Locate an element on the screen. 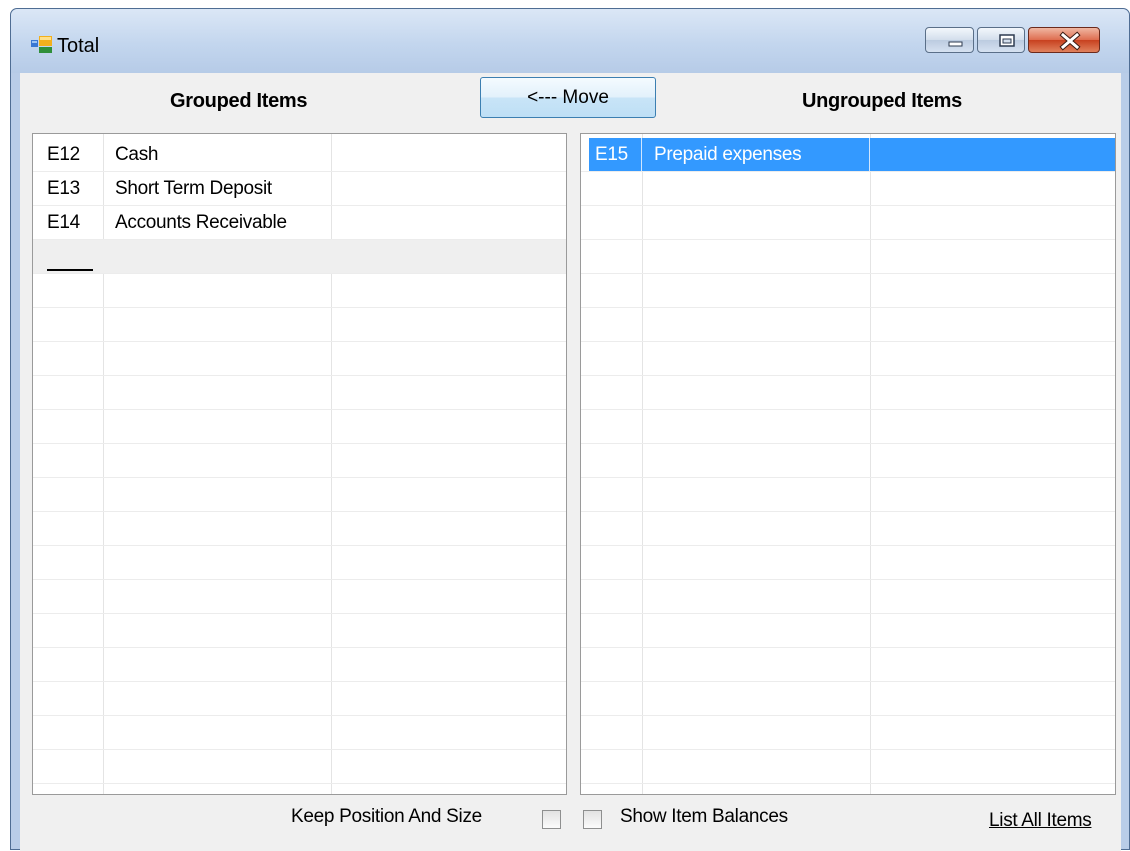 The width and height of the screenshot is (1130, 851). table-row: E13 Short Term Deposit is located at coordinates (299, 189).